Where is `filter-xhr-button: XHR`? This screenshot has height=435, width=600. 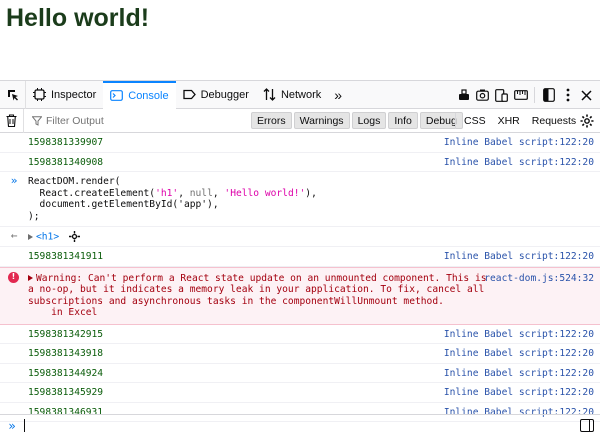 filter-xhr-button: XHR is located at coordinates (509, 120).